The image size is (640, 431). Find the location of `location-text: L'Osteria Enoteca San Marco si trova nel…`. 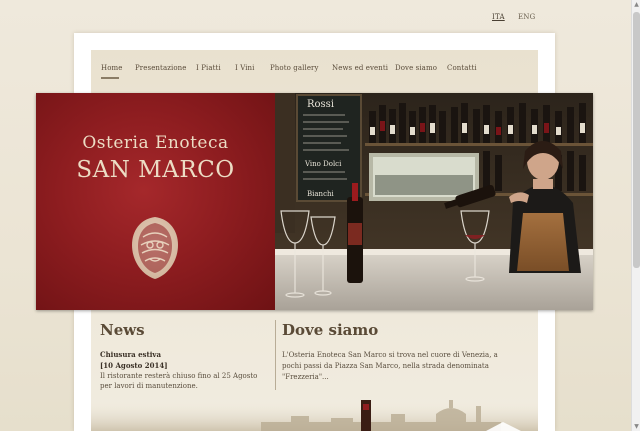

location-text: L'Osteria Enoteca San Marco si trova nel… is located at coordinates (390, 366).